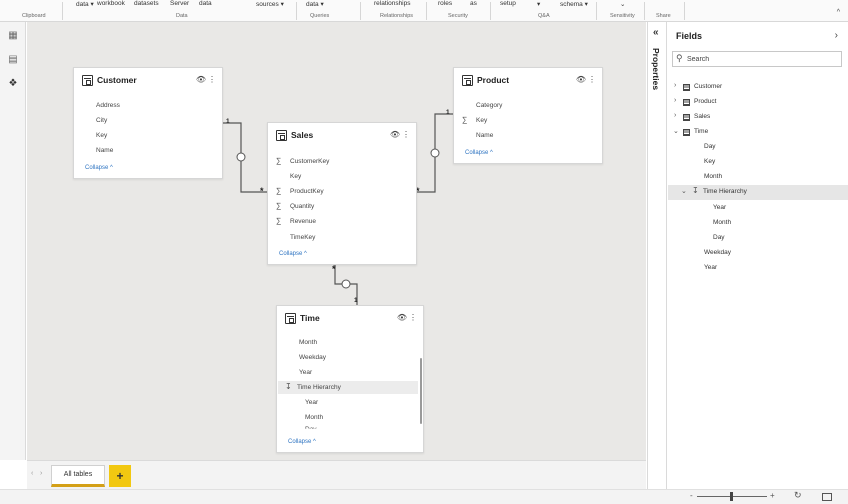 The image size is (848, 504). I want to click on linguistic-schema-button: schema ▾, so click(574, 4).